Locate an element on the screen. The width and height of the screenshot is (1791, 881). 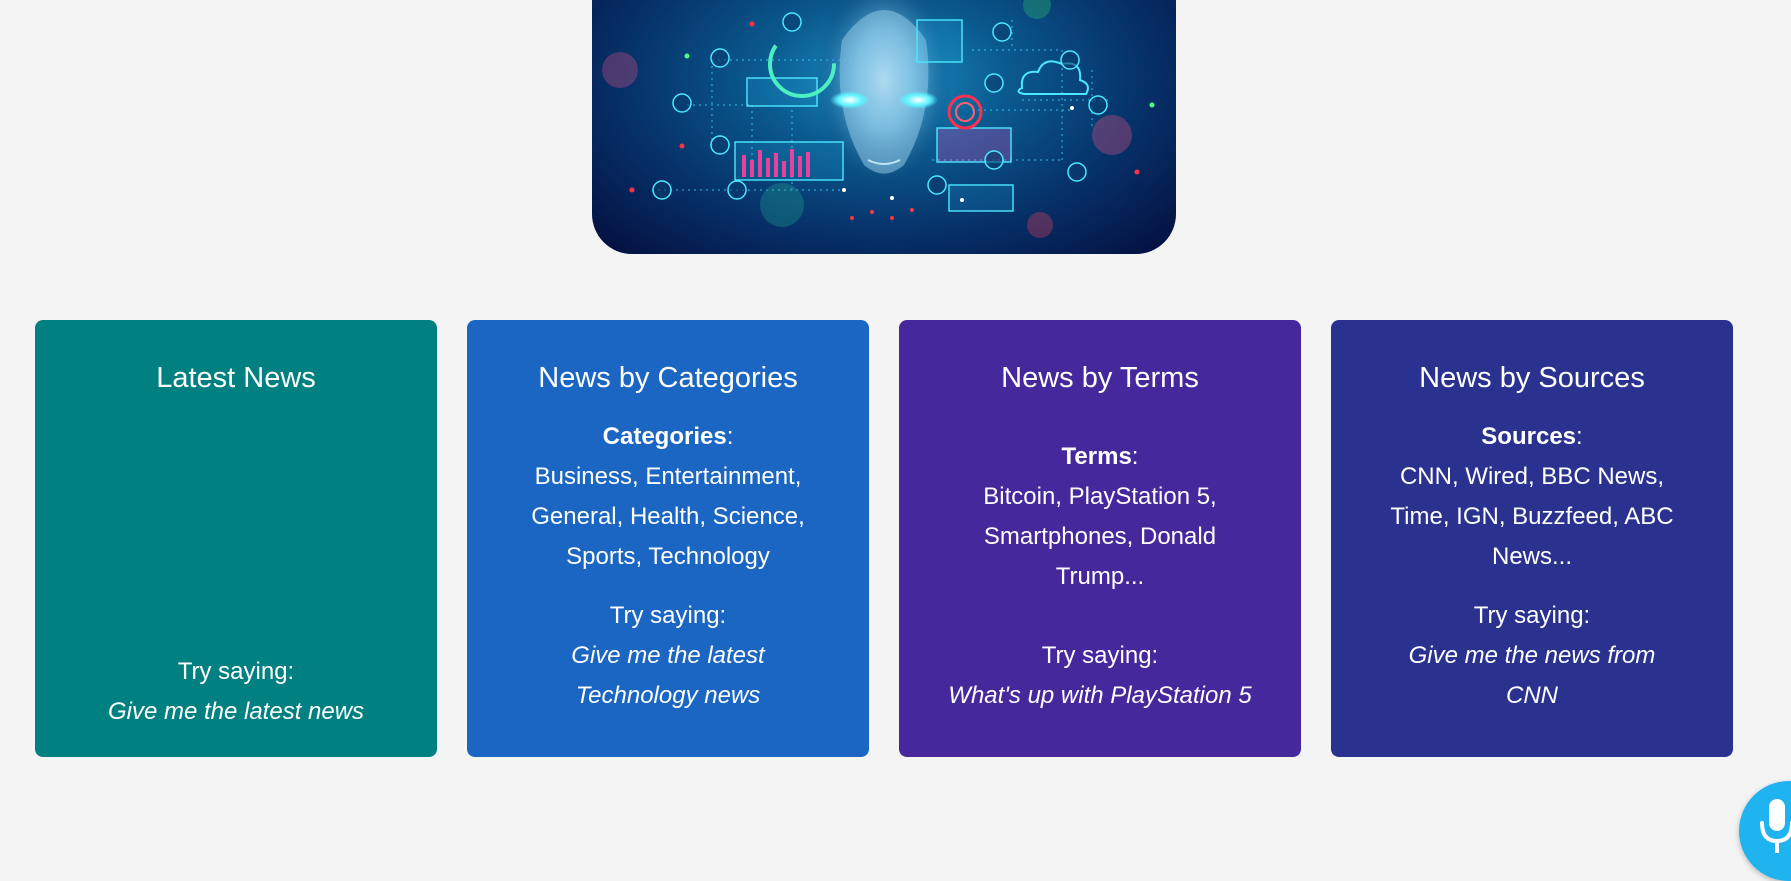
microphone-icon is located at coordinates (1775, 826).